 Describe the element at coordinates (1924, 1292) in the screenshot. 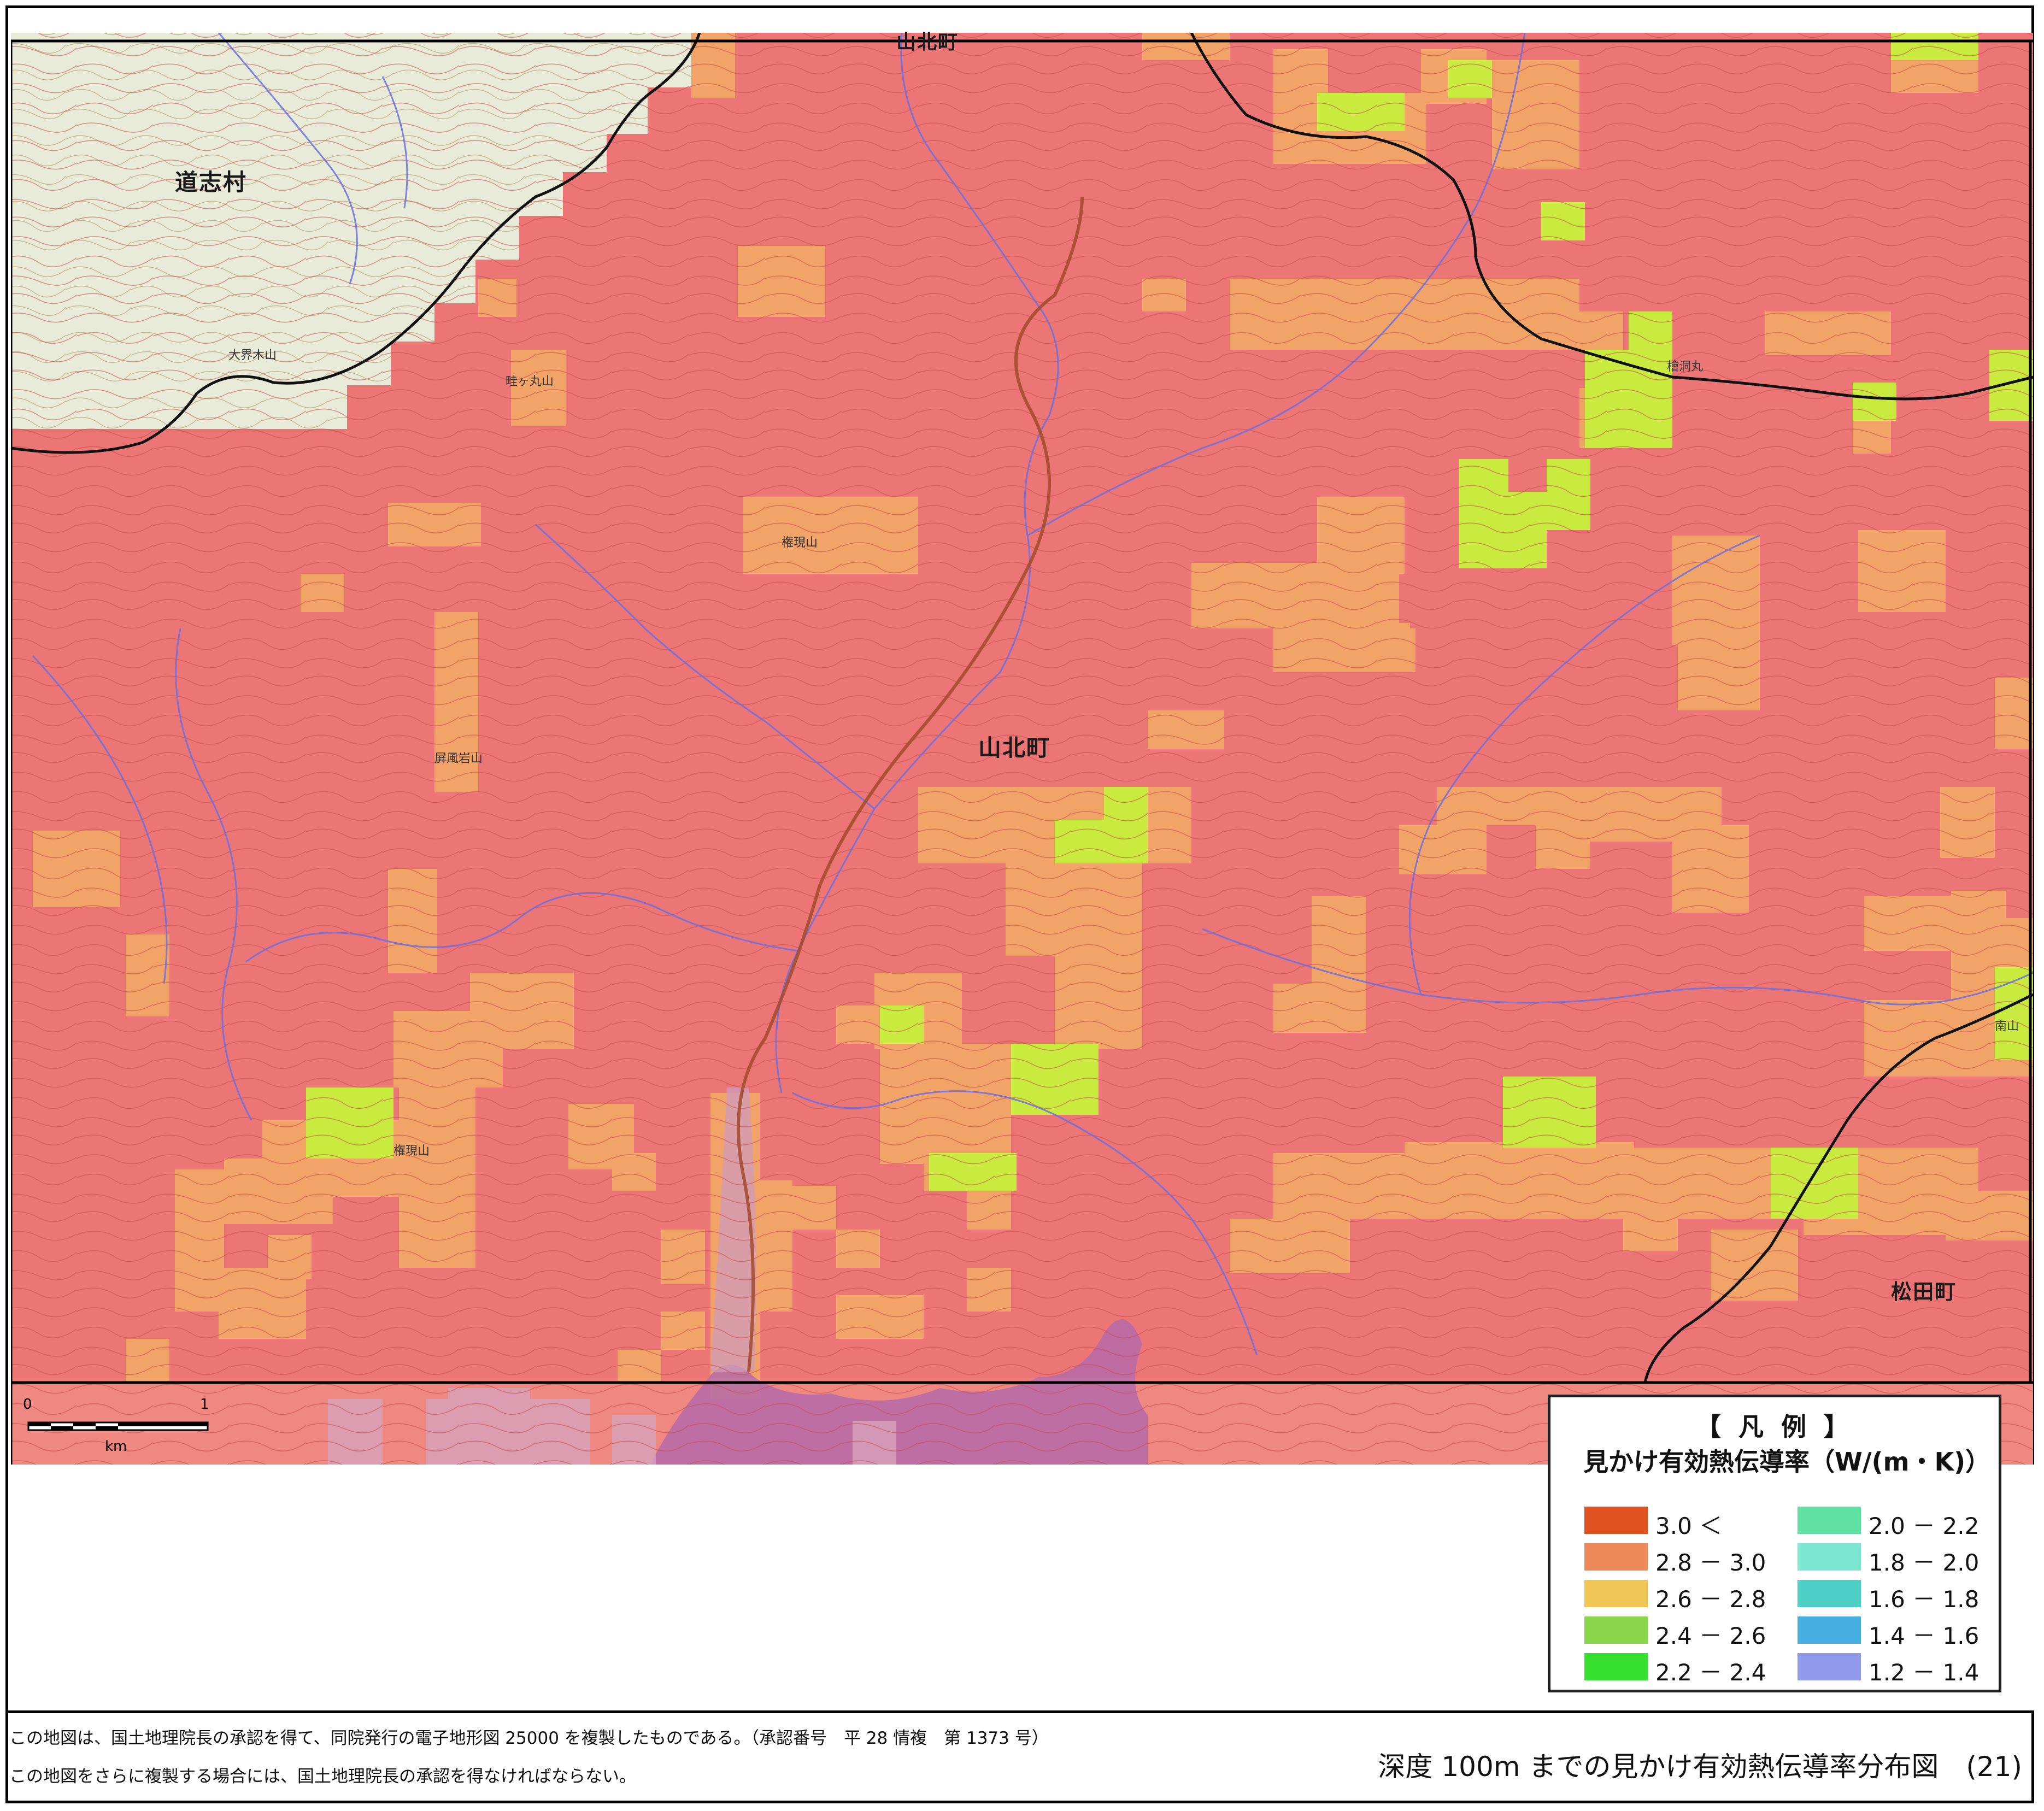

I see `place-name-matsuda: 松田町` at that location.